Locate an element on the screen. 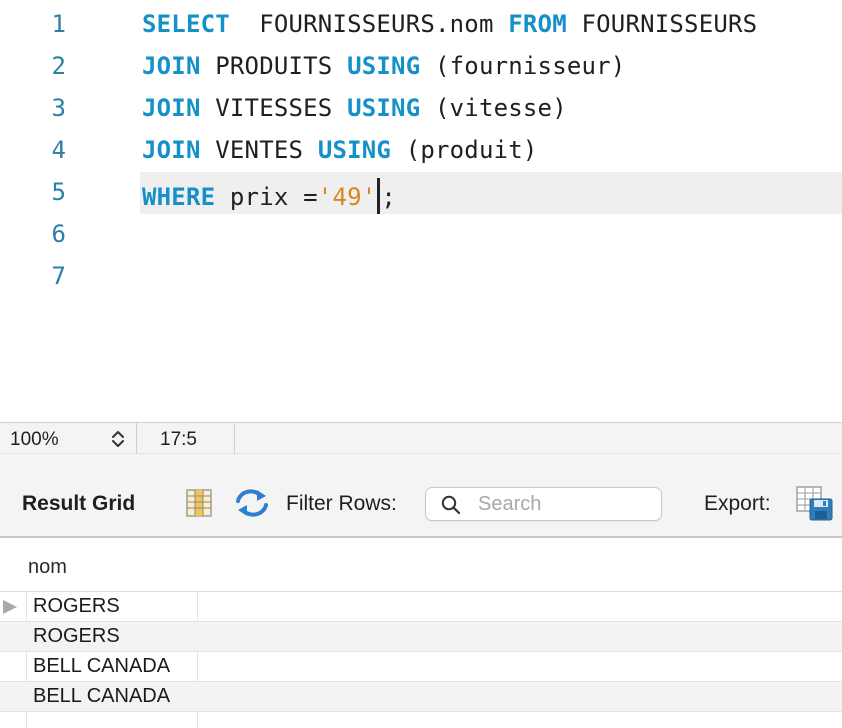 The width and height of the screenshot is (842, 728). editor-line: 3 JOIN VITESSES USING (vitesse) is located at coordinates (421, 109).